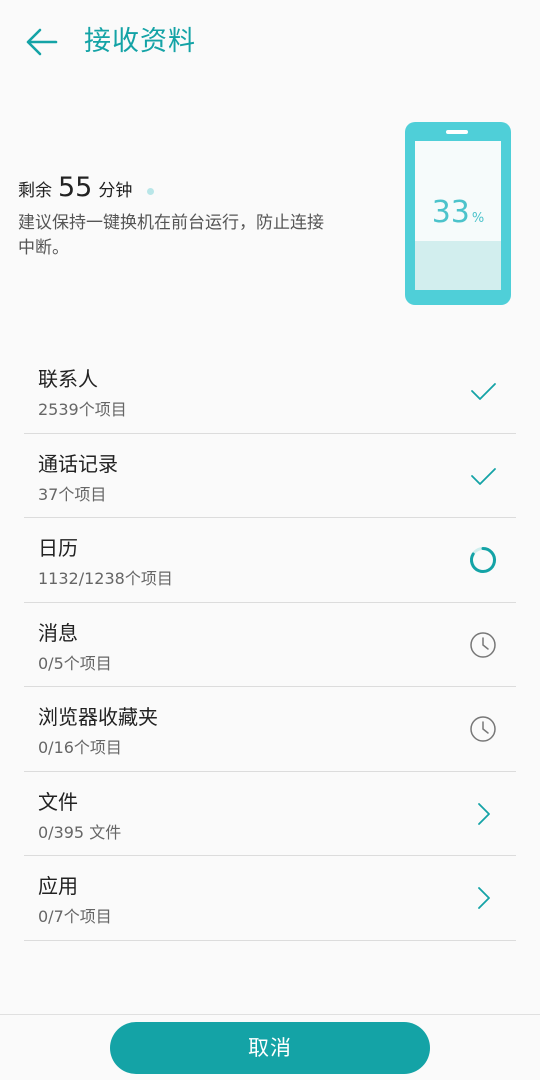  I want to click on item-name: 联系人, so click(68, 379).